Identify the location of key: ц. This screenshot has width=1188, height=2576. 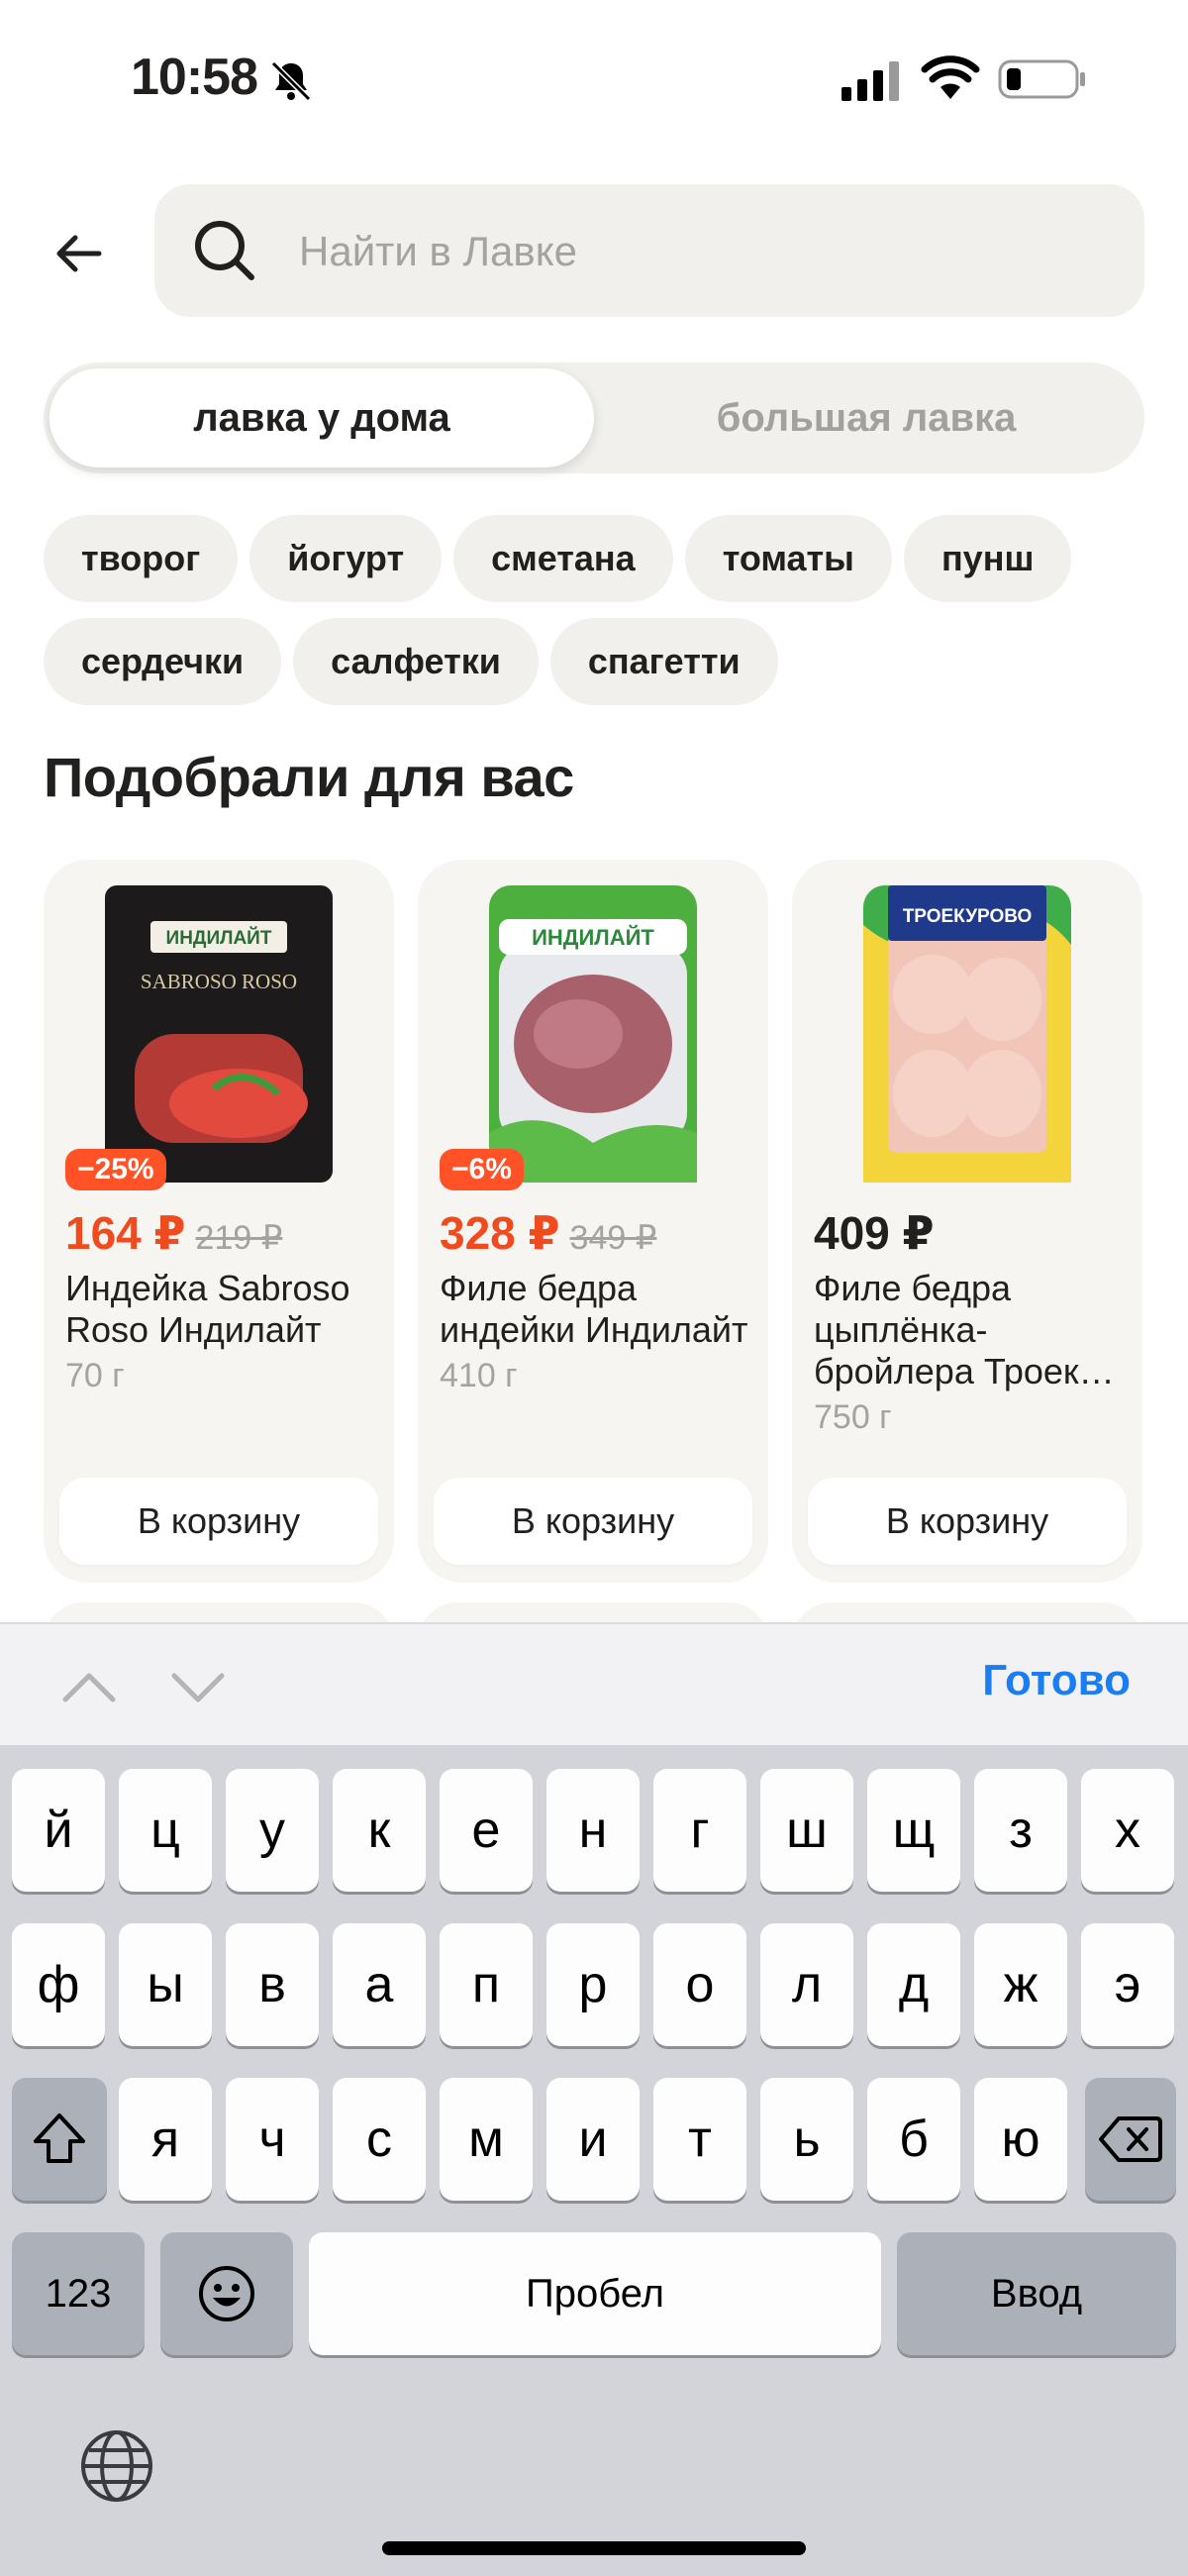
(165, 1830).